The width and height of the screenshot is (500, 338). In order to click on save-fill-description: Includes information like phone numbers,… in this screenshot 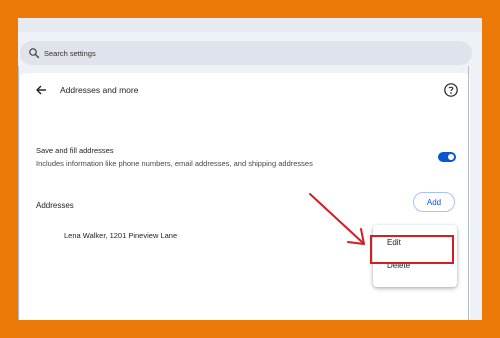, I will do `click(174, 163)`.